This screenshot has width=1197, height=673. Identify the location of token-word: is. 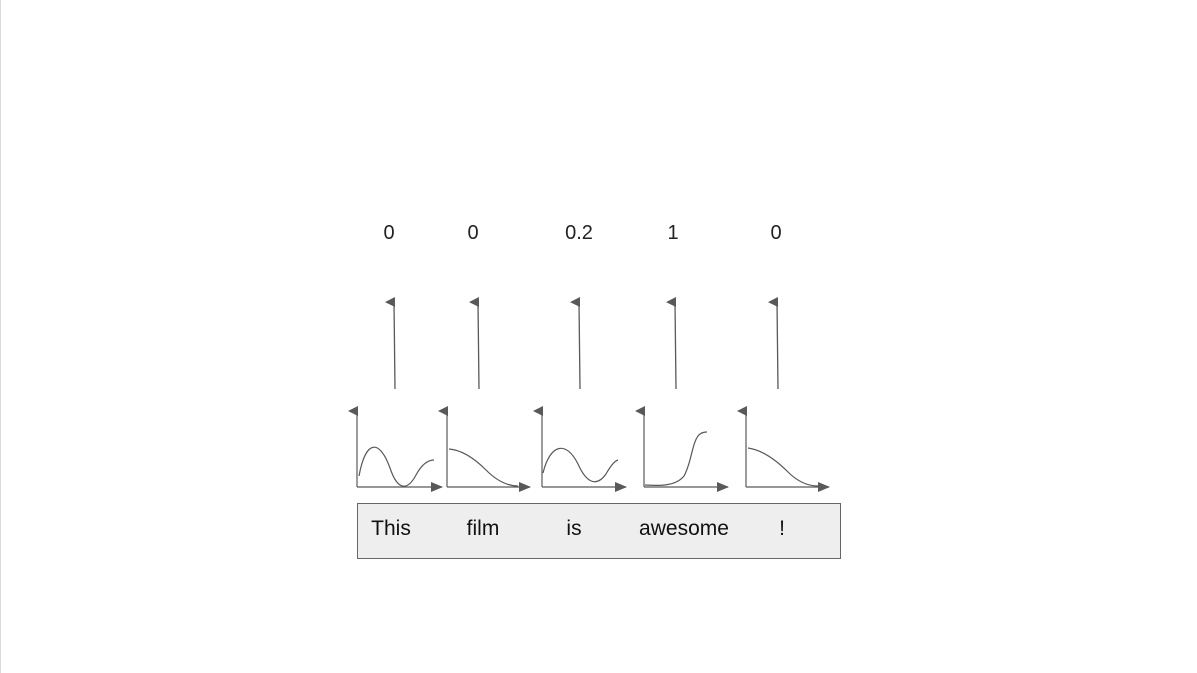
(574, 528).